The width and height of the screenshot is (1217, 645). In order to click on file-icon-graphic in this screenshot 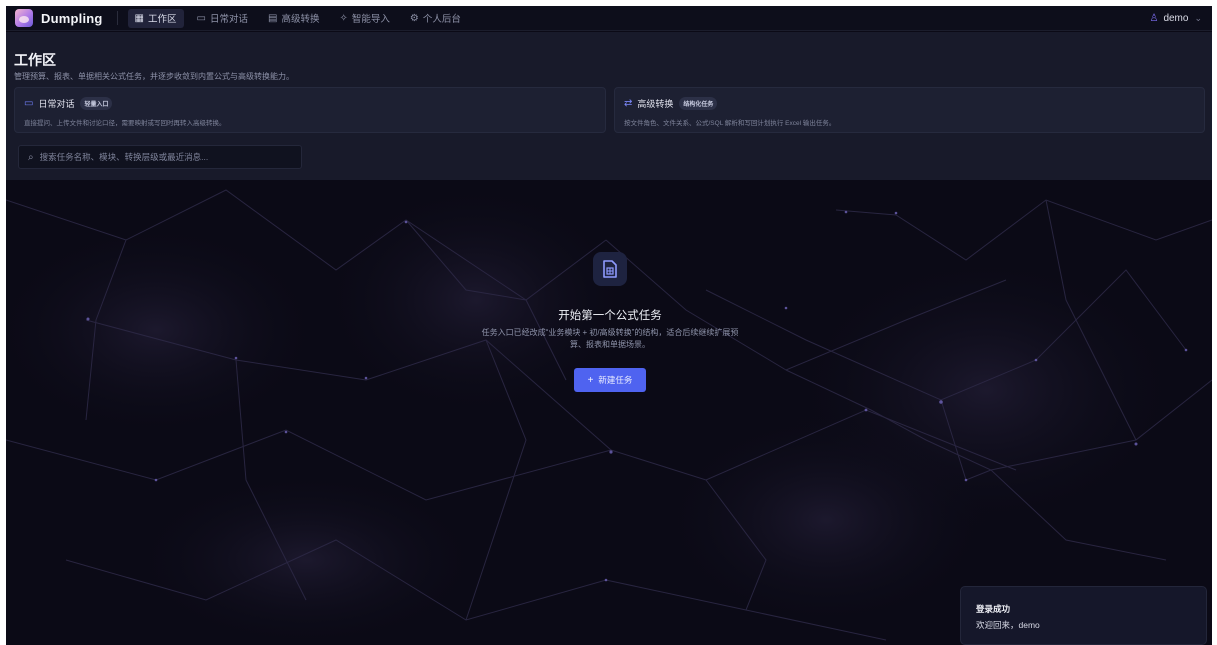, I will do `click(610, 269)`.